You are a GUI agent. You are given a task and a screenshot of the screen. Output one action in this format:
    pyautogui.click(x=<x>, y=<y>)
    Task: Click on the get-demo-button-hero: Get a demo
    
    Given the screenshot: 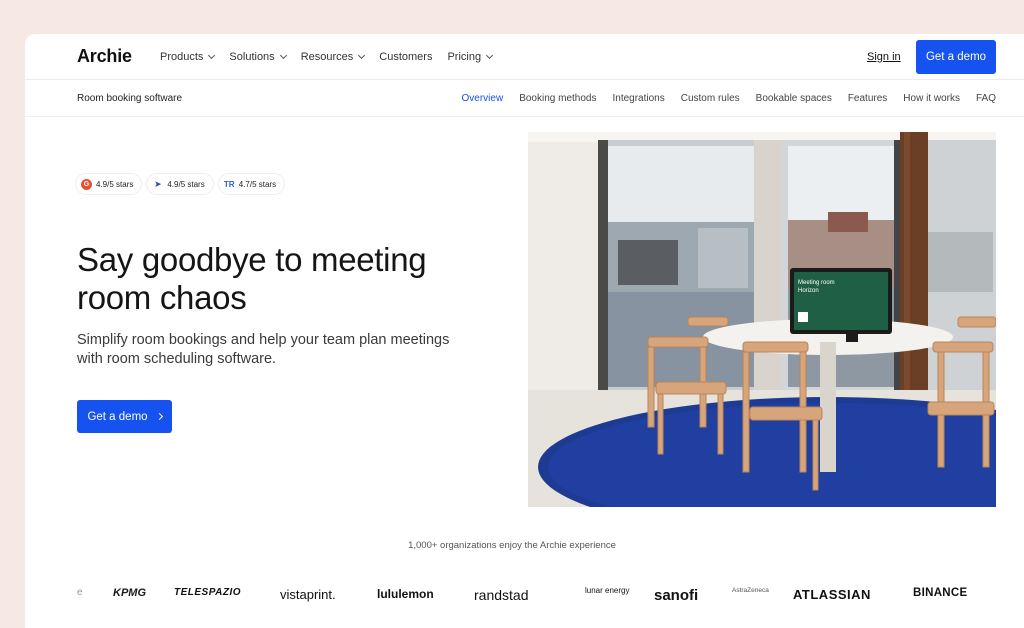 What is the action you would take?
    pyautogui.click(x=124, y=416)
    